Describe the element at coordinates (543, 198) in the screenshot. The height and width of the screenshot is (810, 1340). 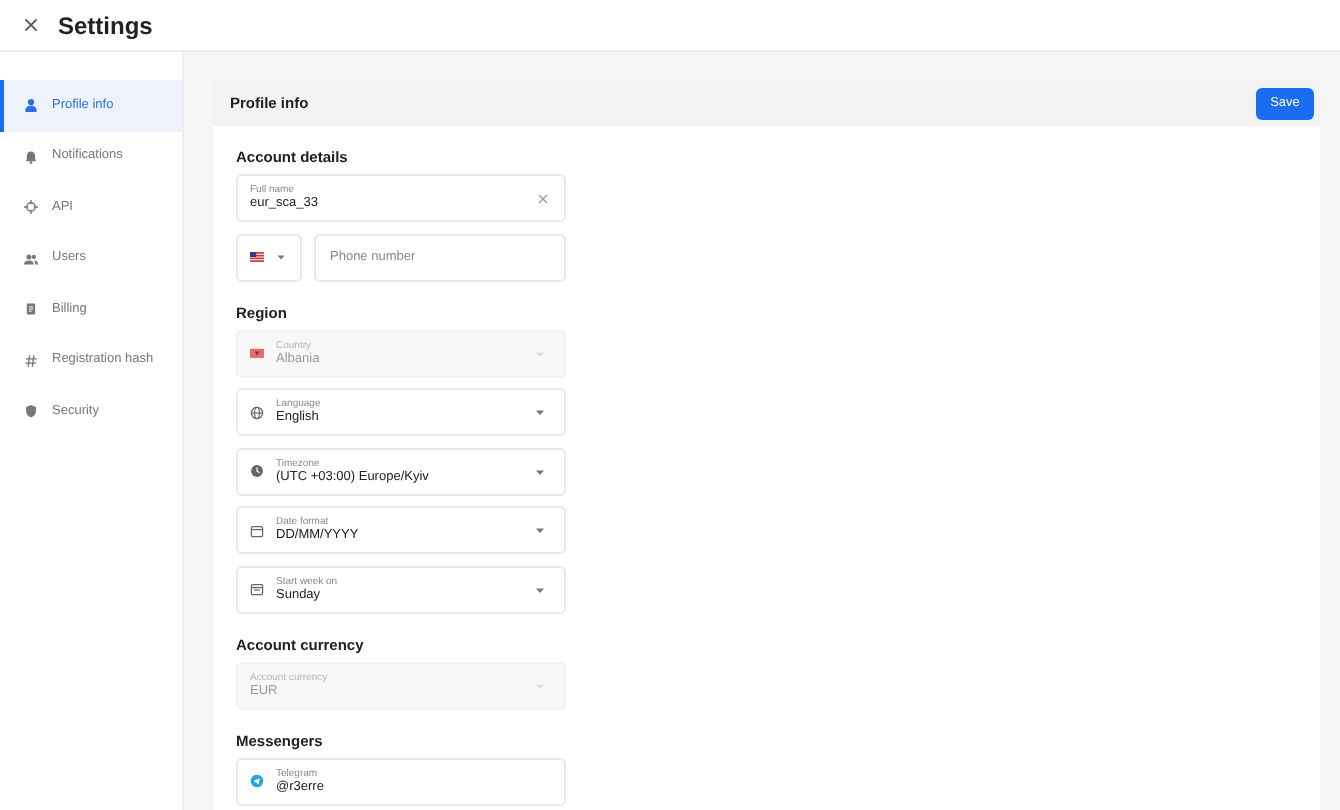
I see `clear-icon` at that location.